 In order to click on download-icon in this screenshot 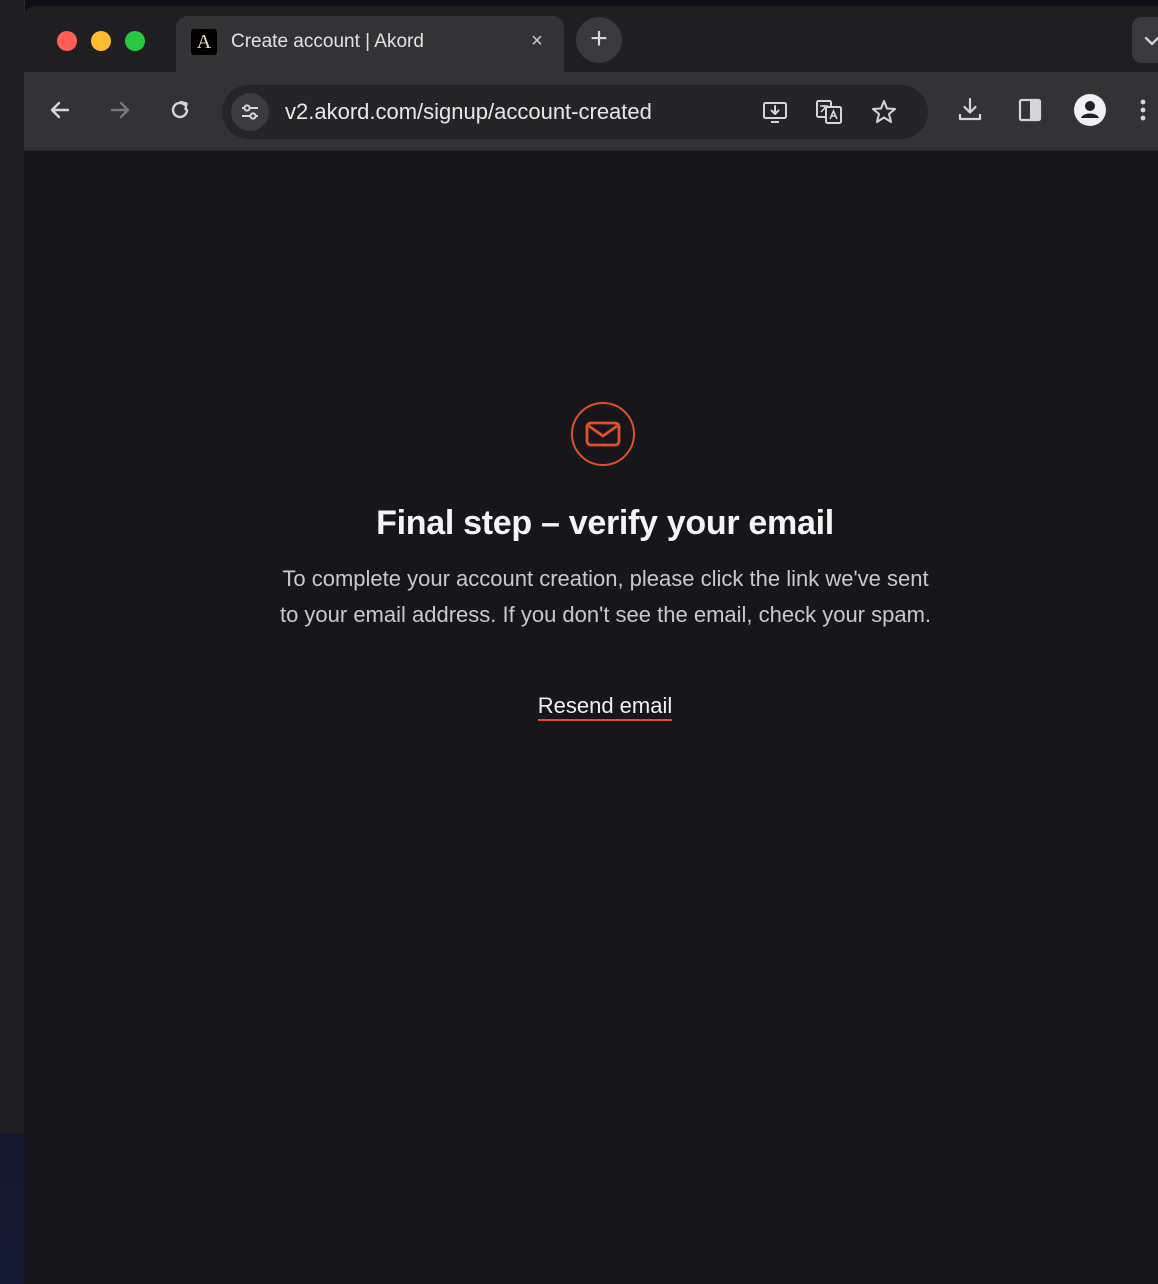, I will do `click(970, 109)`.